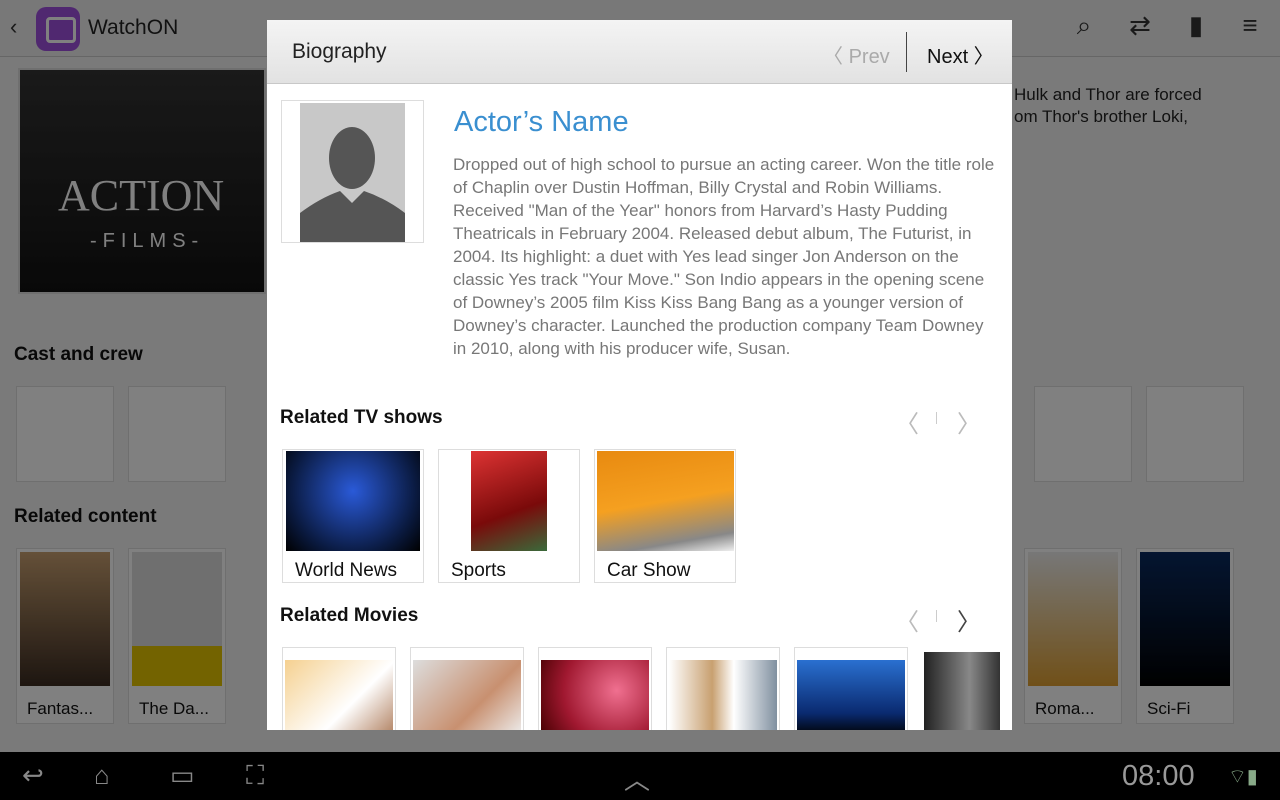 The height and width of the screenshot is (800, 1280). I want to click on chevron-up-icon: ︿, so click(637, 778).